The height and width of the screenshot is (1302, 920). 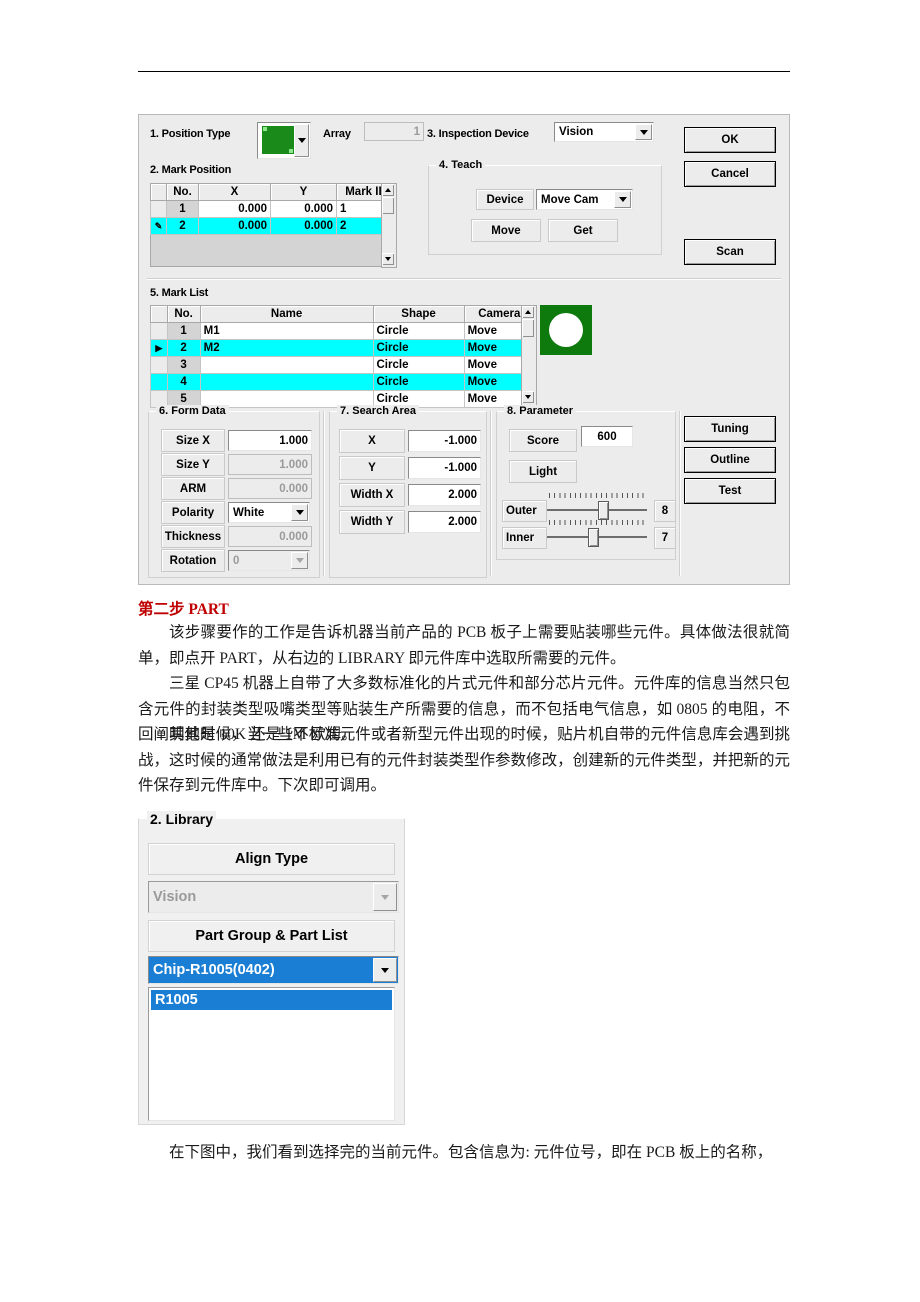 What do you see at coordinates (183, 365) in the screenshot?
I see `cell-no: 3` at bounding box center [183, 365].